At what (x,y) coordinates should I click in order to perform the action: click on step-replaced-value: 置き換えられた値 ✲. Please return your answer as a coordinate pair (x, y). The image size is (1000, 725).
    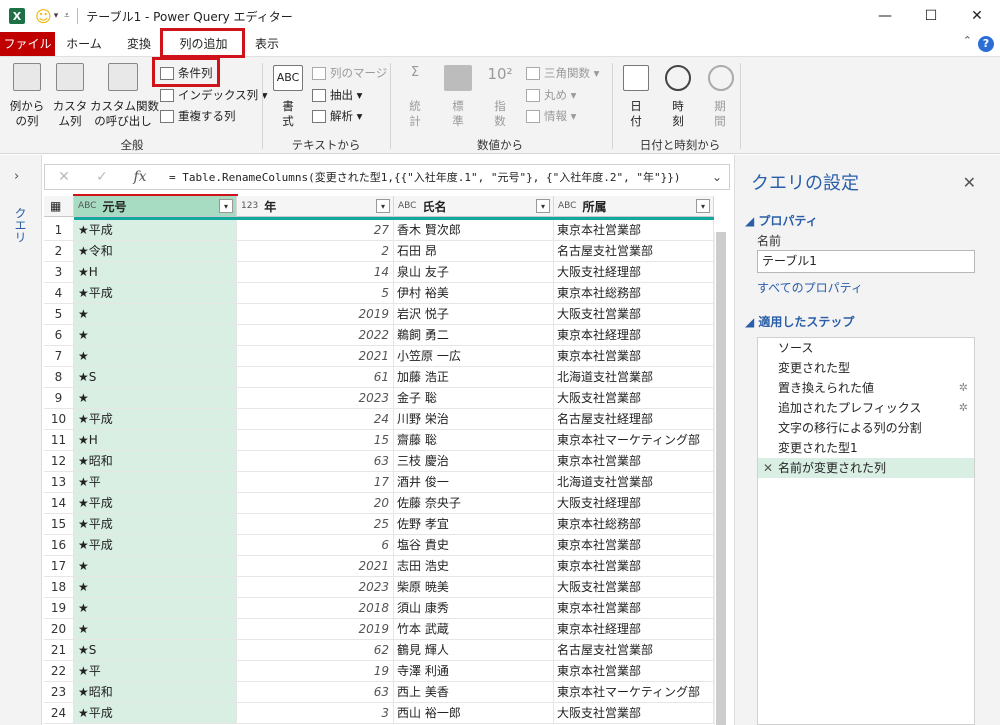
    Looking at the image, I should click on (866, 388).